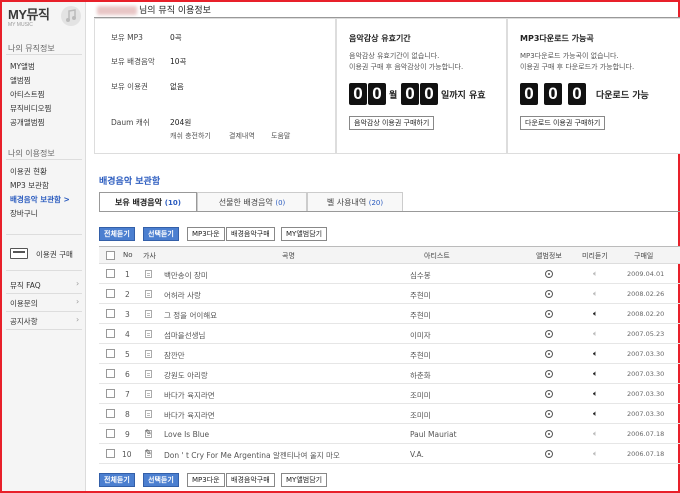 The width and height of the screenshot is (680, 493). Describe the element at coordinates (29, 185) in the screenshot. I see `sidebar-usage-item-1: MP3 보관함` at that location.